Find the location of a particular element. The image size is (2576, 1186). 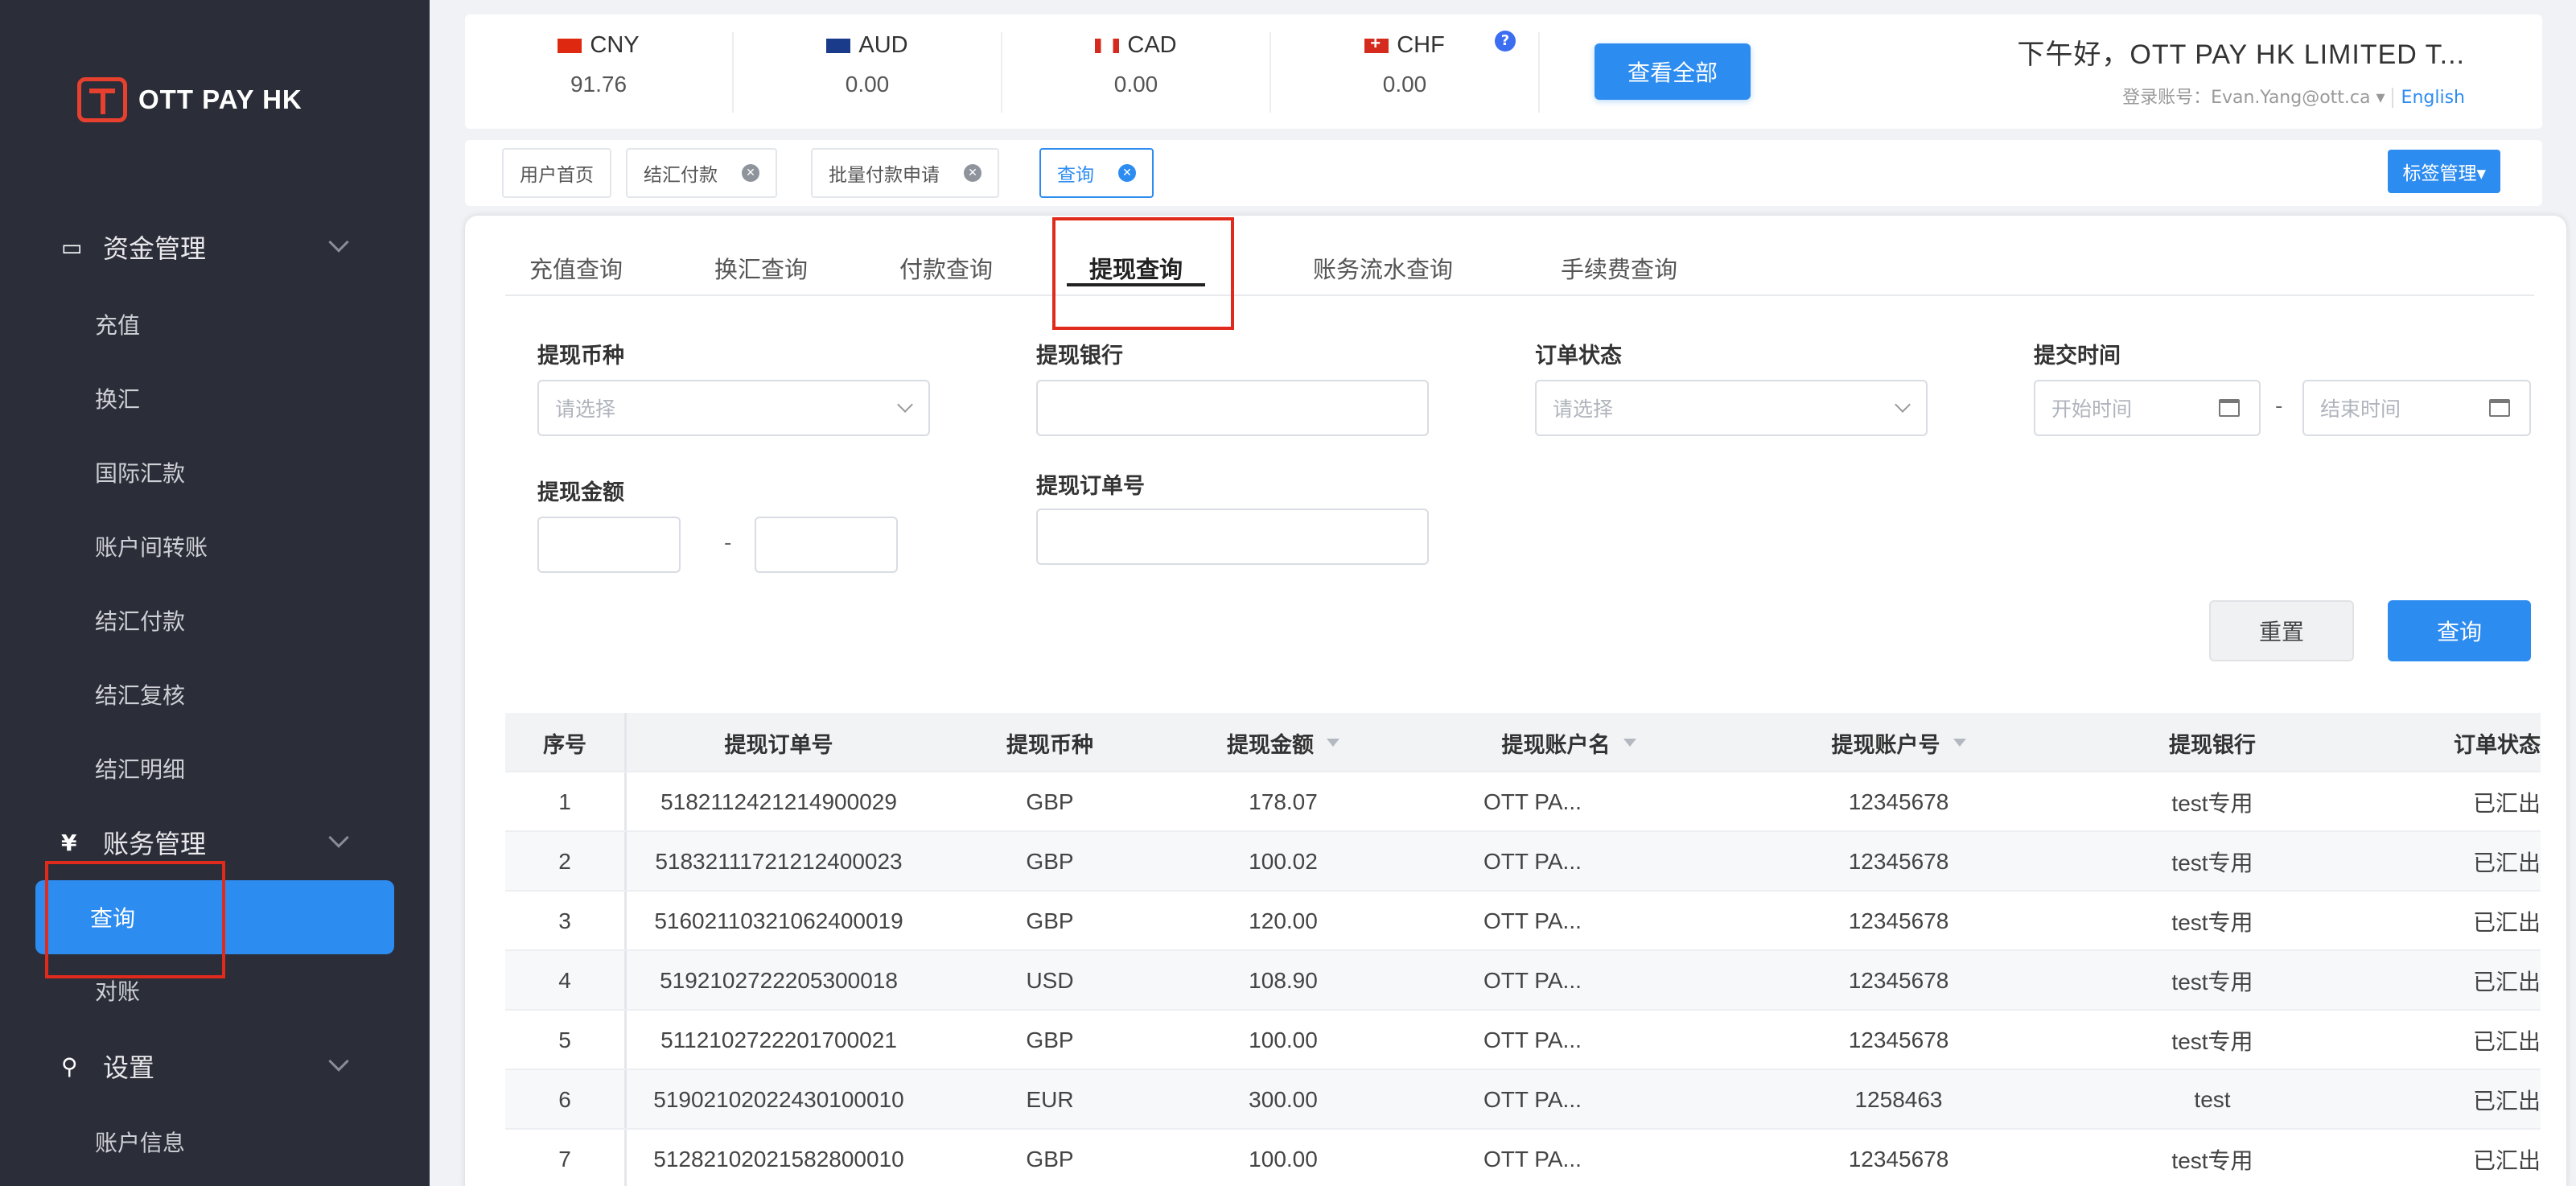

cell-currency: USD is located at coordinates (1050, 980).